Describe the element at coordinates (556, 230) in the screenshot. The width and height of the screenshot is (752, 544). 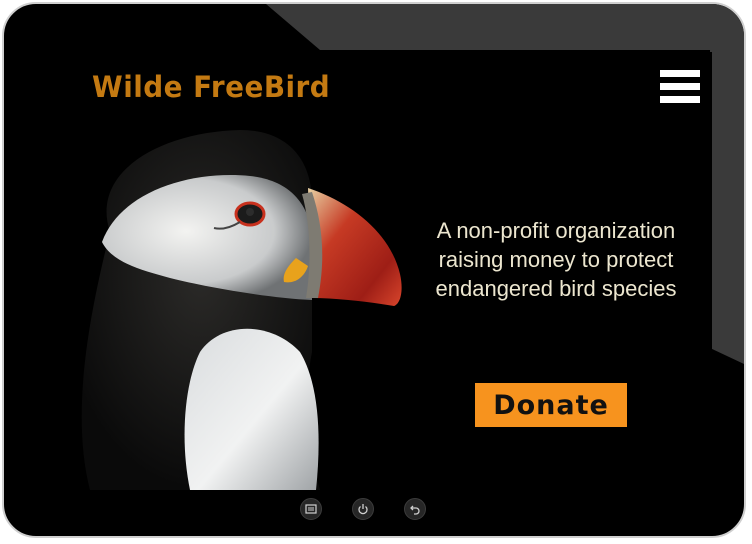
I see `tagline-line: A non-profit organization` at that location.